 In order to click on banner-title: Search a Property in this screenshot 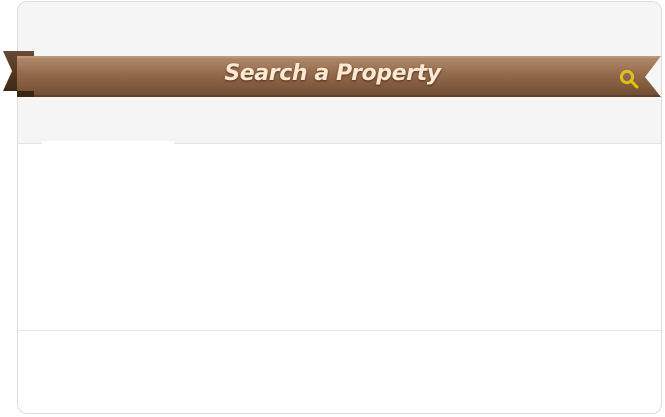, I will do `click(332, 73)`.